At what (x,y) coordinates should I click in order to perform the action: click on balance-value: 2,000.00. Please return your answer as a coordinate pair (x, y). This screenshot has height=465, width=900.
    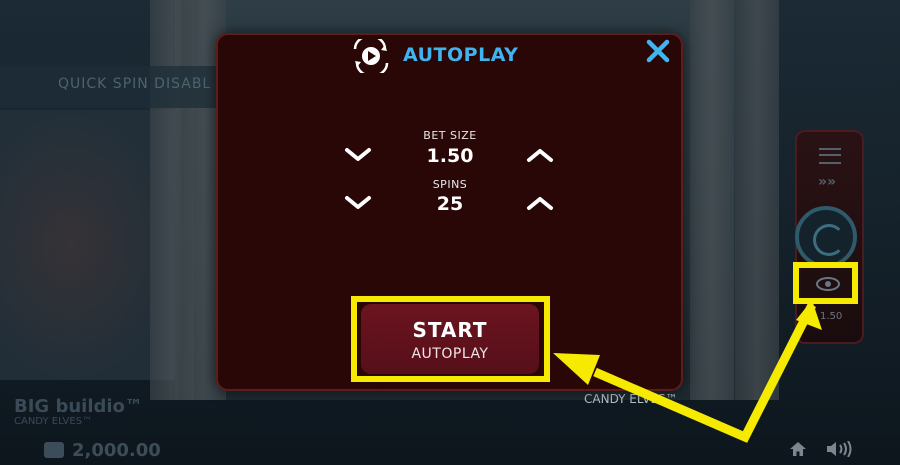
    Looking at the image, I should click on (116, 450).